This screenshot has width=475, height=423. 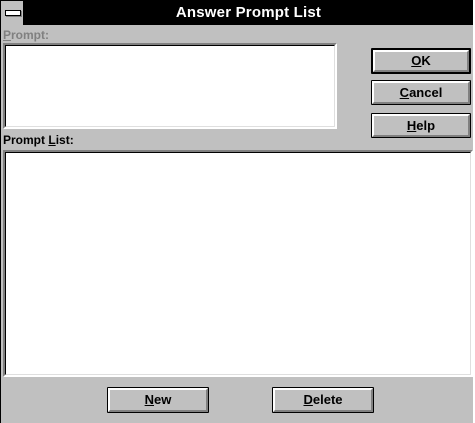 I want to click on prompt-list-label: Prompt List:, so click(x=38, y=140).